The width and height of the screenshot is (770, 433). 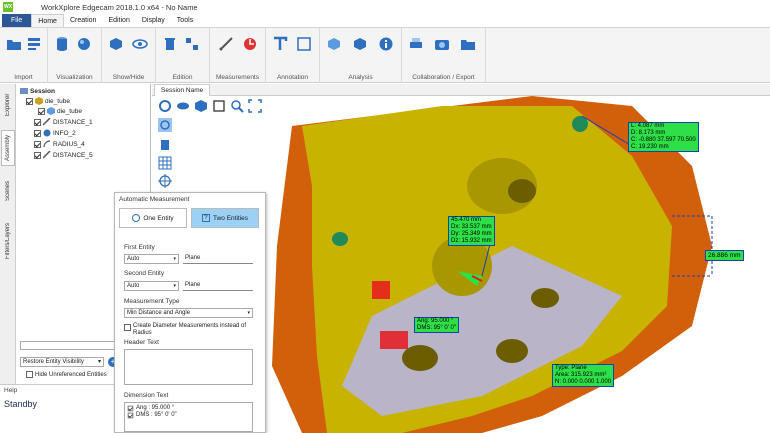 I want to click on measure-line: Dy: 25.349 mm, so click(x=471, y=234).